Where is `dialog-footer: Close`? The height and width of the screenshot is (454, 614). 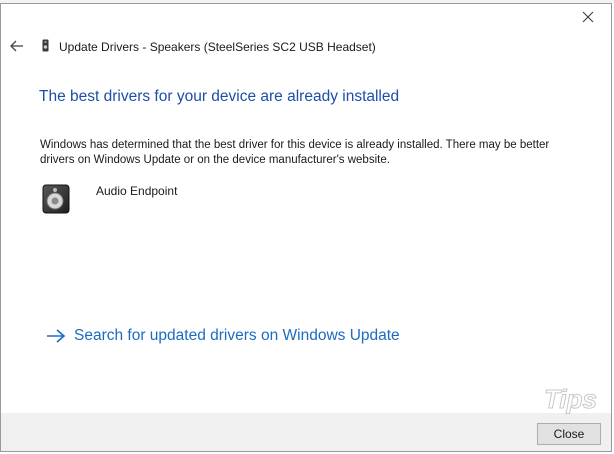 dialog-footer: Close is located at coordinates (306, 432).